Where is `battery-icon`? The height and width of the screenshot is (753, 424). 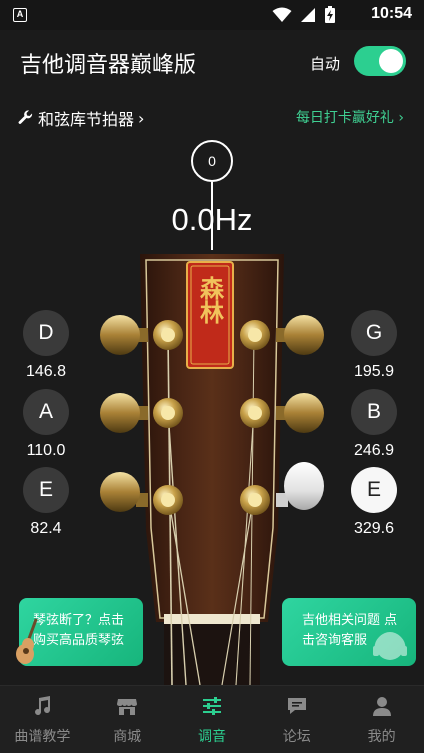
battery-icon is located at coordinates (330, 14).